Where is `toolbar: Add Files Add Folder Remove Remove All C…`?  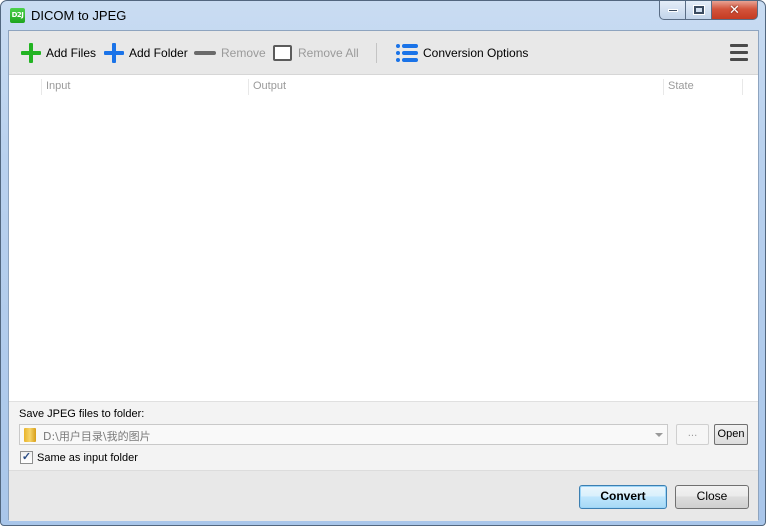 toolbar: Add Files Add Folder Remove Remove All C… is located at coordinates (383, 53).